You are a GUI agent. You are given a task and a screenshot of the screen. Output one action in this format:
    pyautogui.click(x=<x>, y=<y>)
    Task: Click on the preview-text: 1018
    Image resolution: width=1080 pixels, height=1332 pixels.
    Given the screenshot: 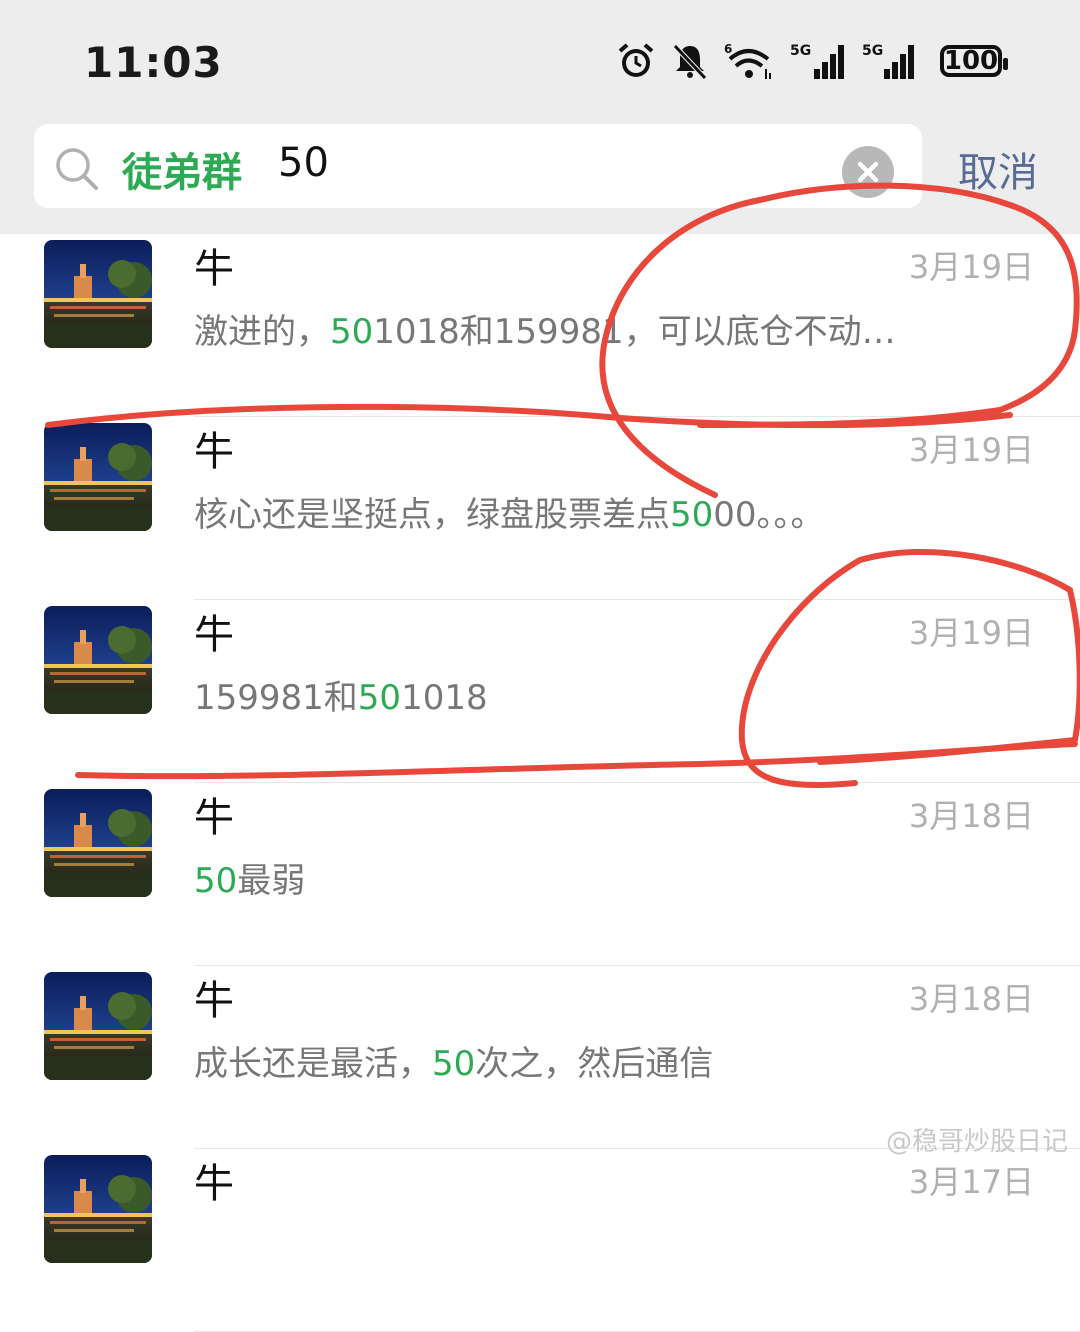 What is the action you would take?
    pyautogui.click(x=444, y=698)
    